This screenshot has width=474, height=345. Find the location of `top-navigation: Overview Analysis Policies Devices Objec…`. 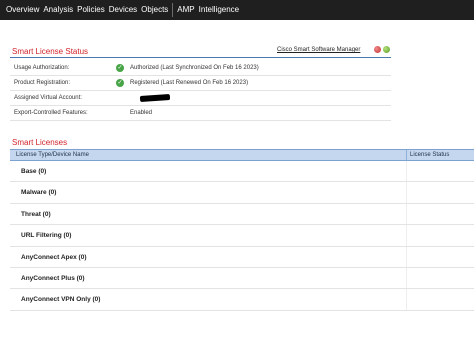

top-navigation: Overview Analysis Policies Devices Objec… is located at coordinates (237, 10).